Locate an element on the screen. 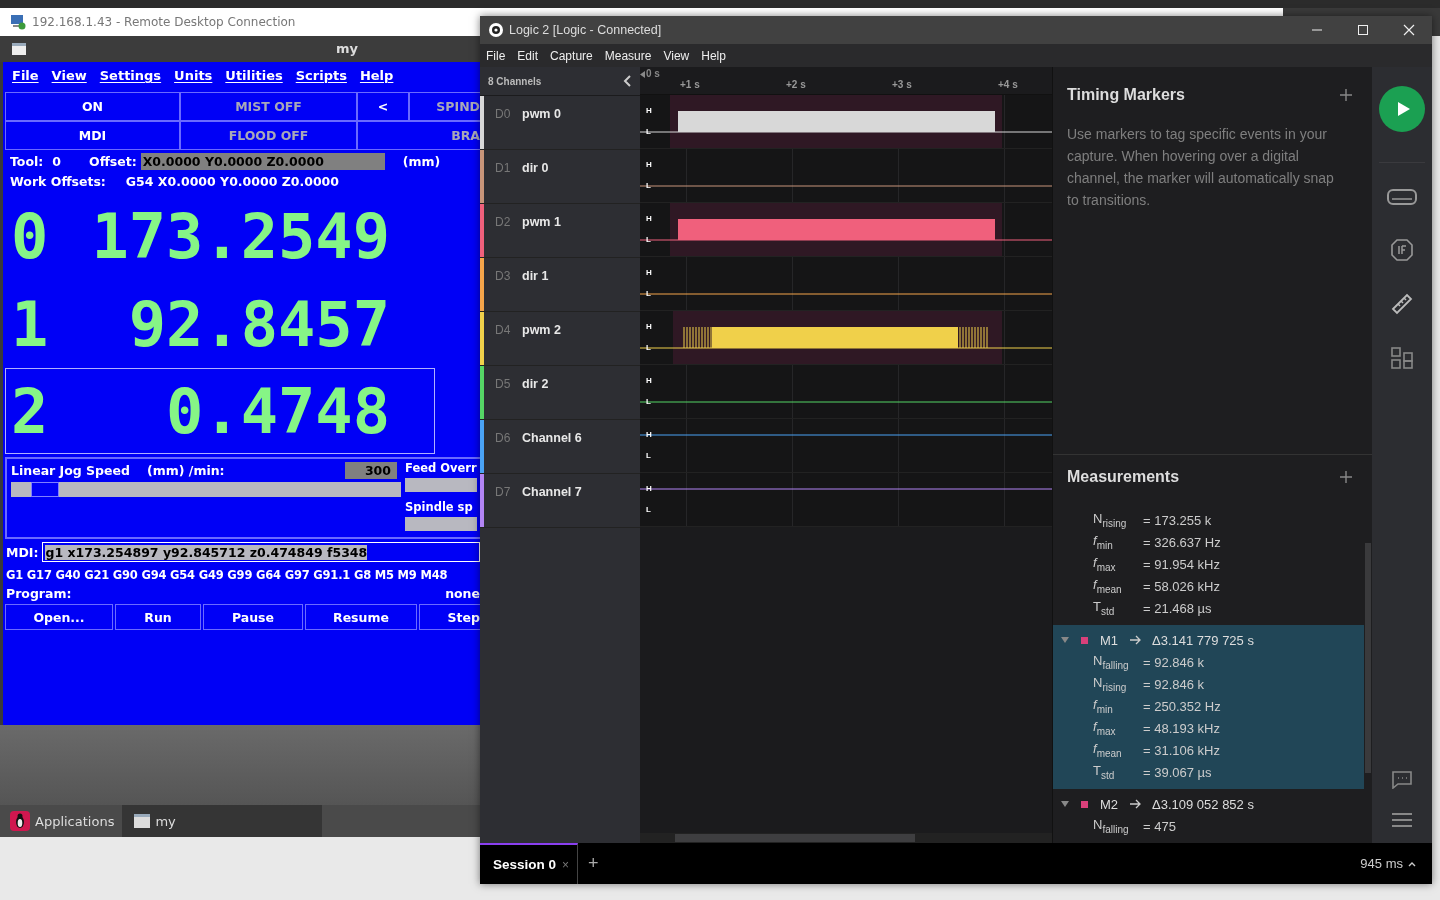  time-tick: +1 s is located at coordinates (690, 84).